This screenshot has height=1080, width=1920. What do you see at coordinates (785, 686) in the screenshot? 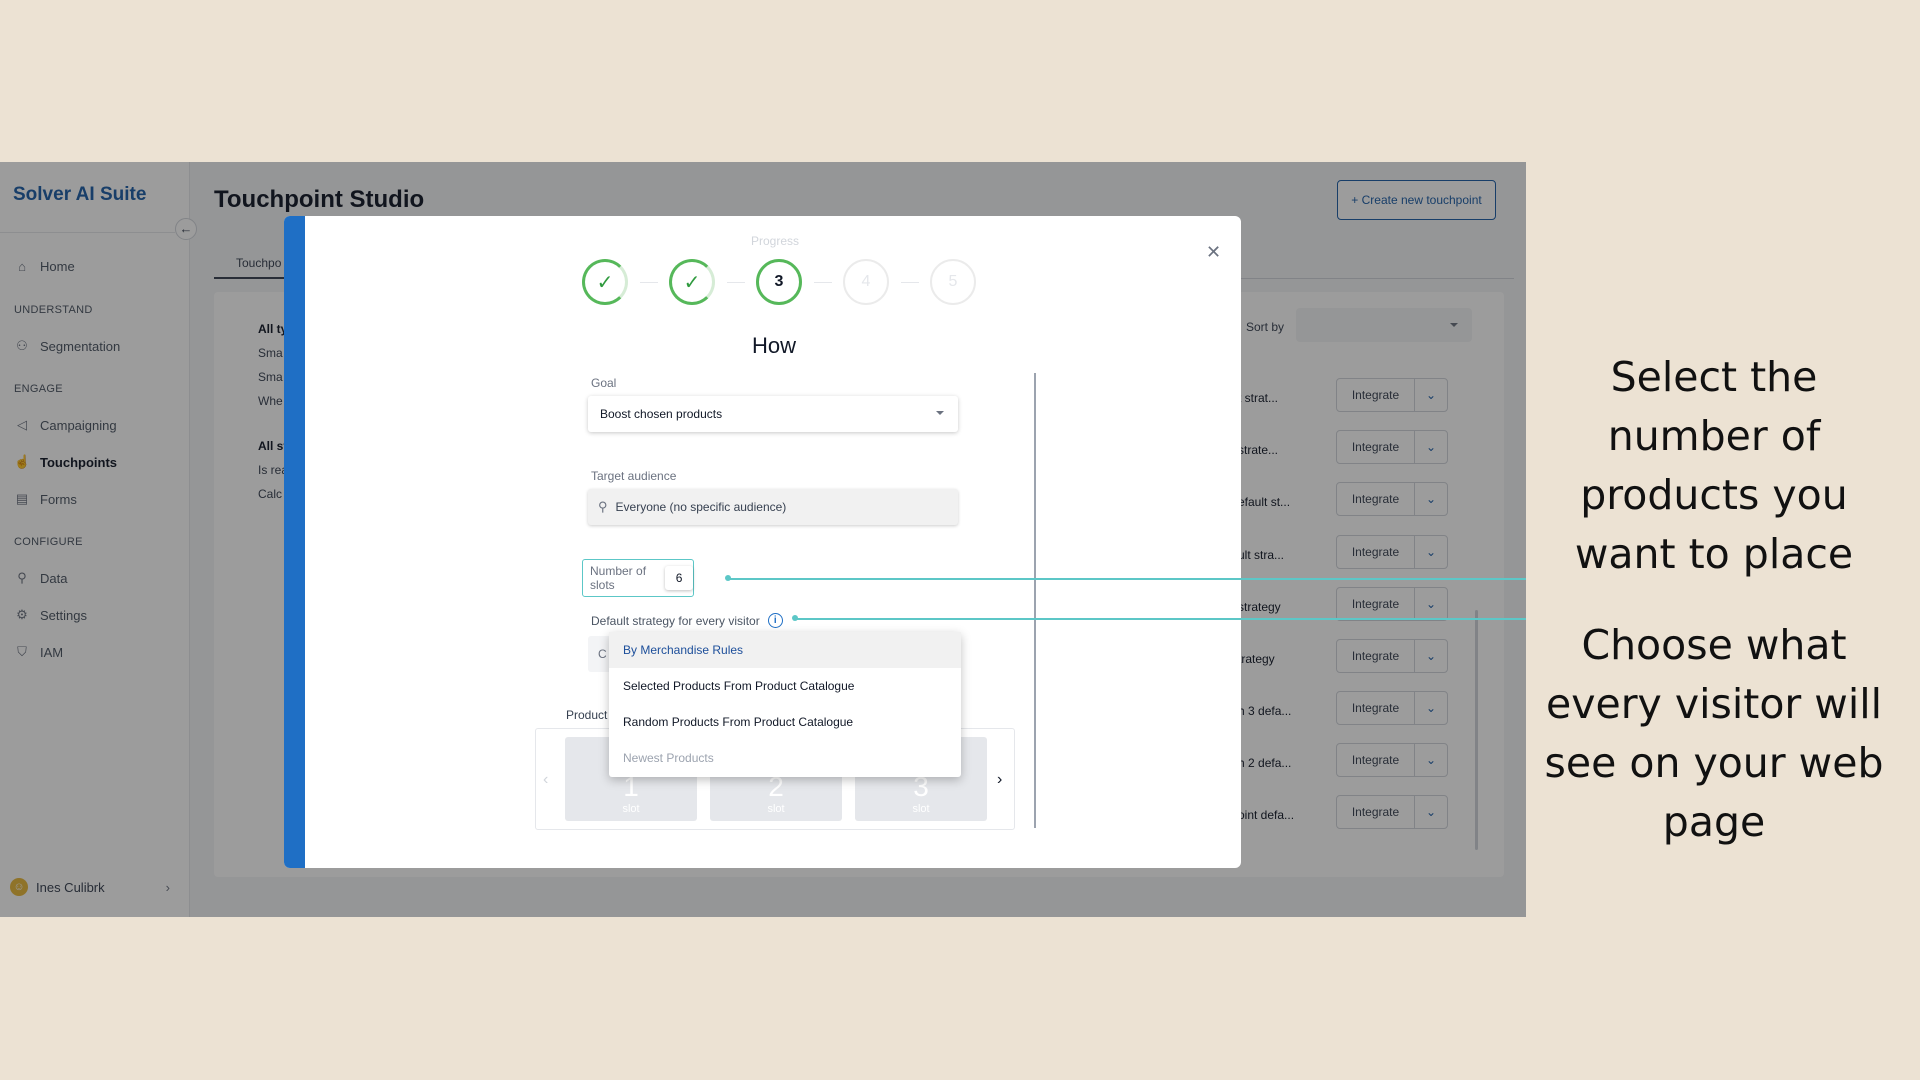
I see `strategy-option: Selected Products From Product Catalogue` at bounding box center [785, 686].